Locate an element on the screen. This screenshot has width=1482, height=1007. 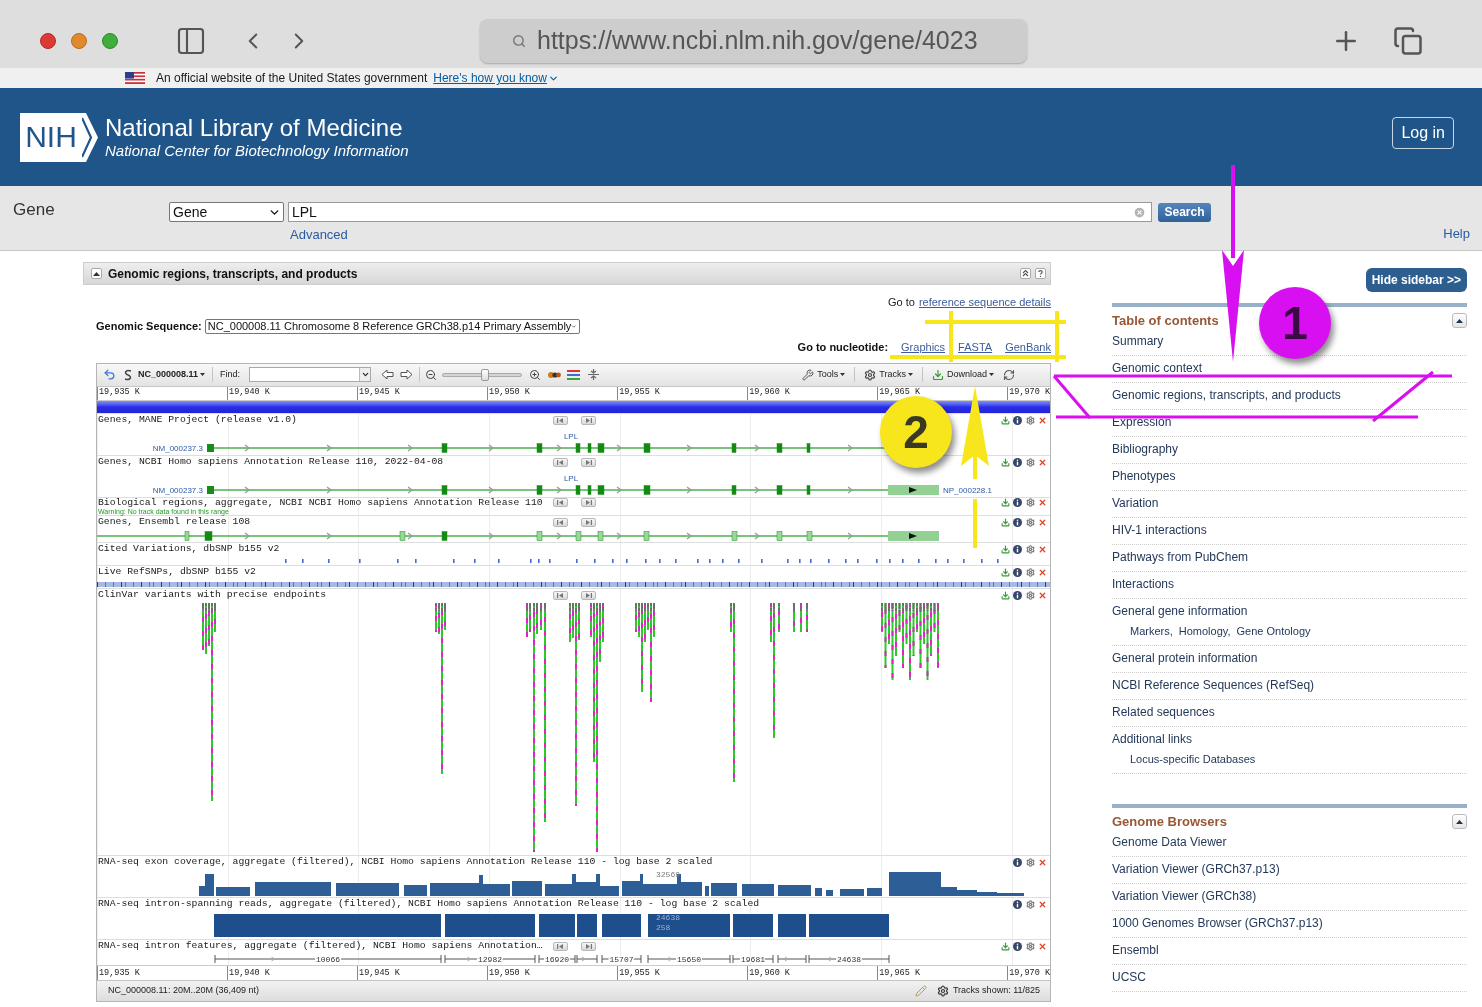
sidebar-link: Genomic context is located at coordinates (1157, 368).